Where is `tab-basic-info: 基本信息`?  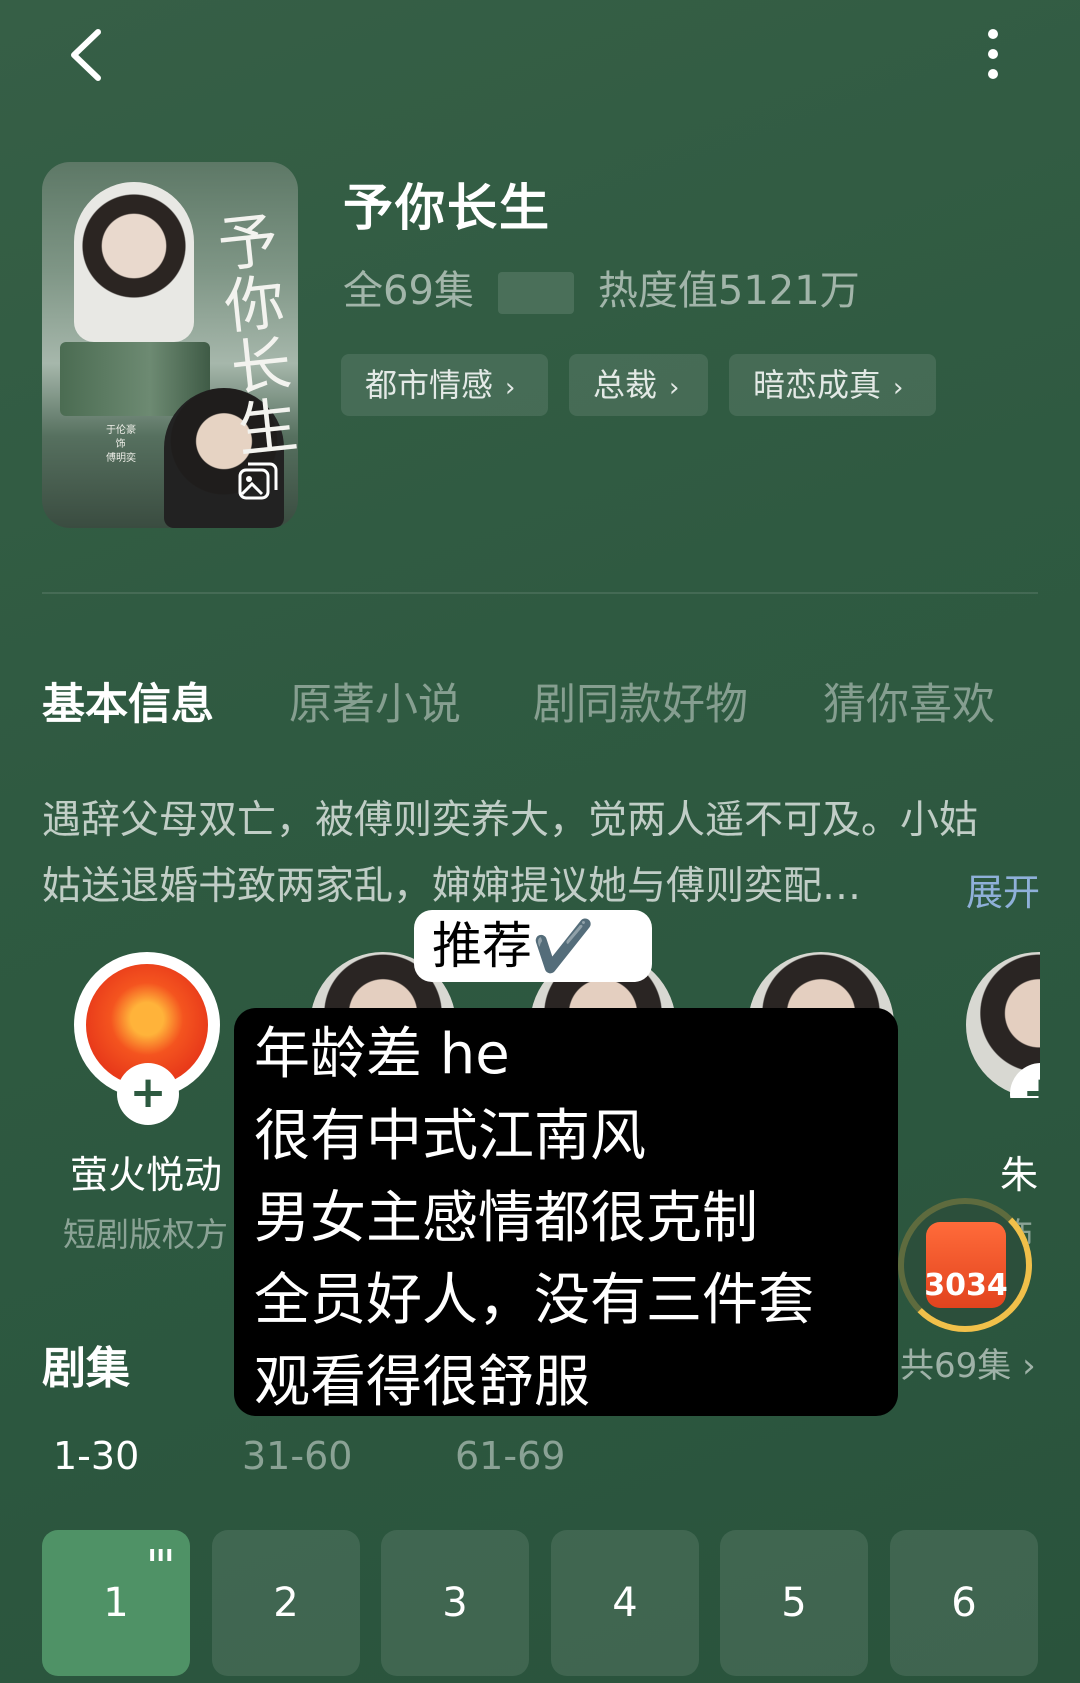 tab-basic-info: 基本信息 is located at coordinates (128, 701).